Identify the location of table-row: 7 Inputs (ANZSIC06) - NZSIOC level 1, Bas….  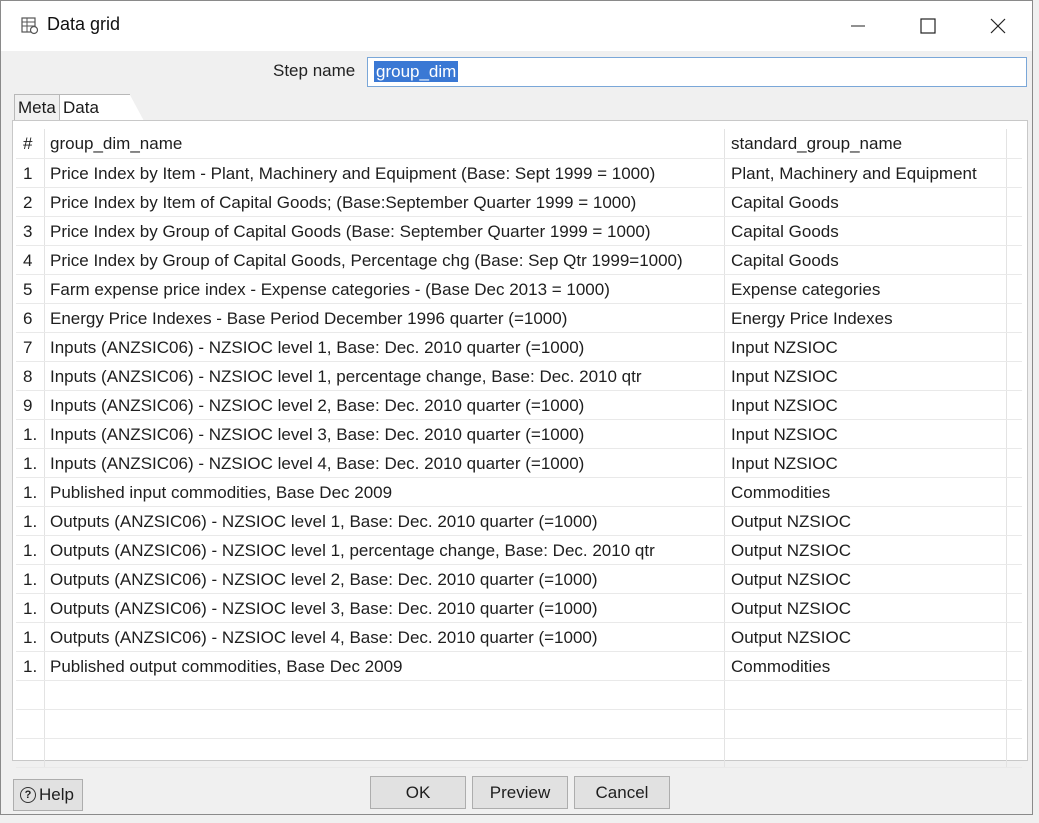
(519, 347).